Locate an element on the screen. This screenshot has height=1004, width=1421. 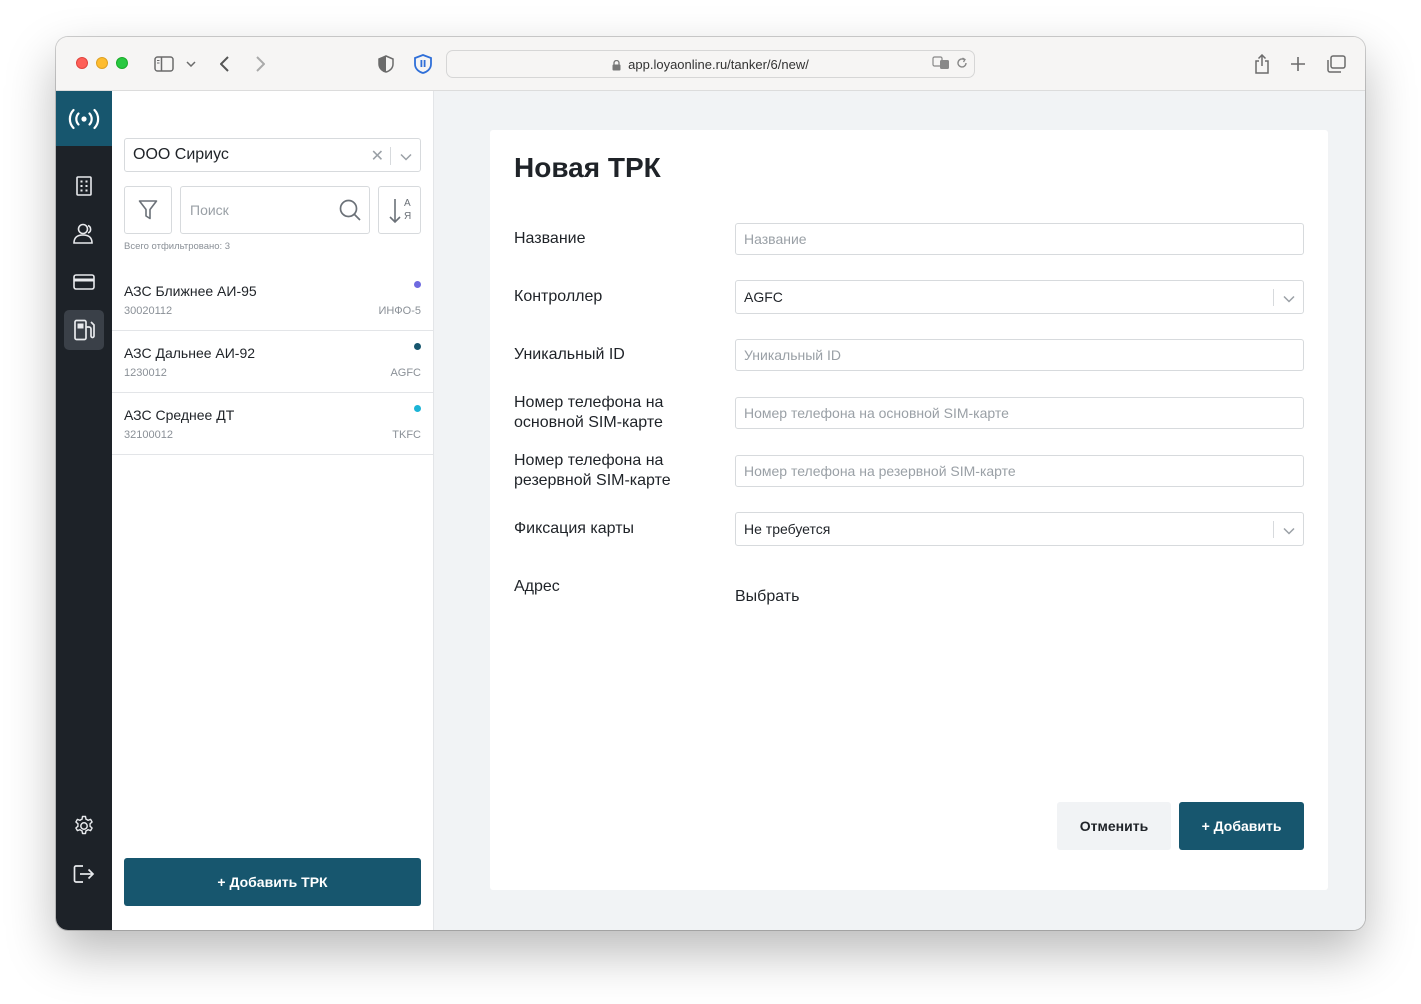
building-icon is located at coordinates (84, 186).